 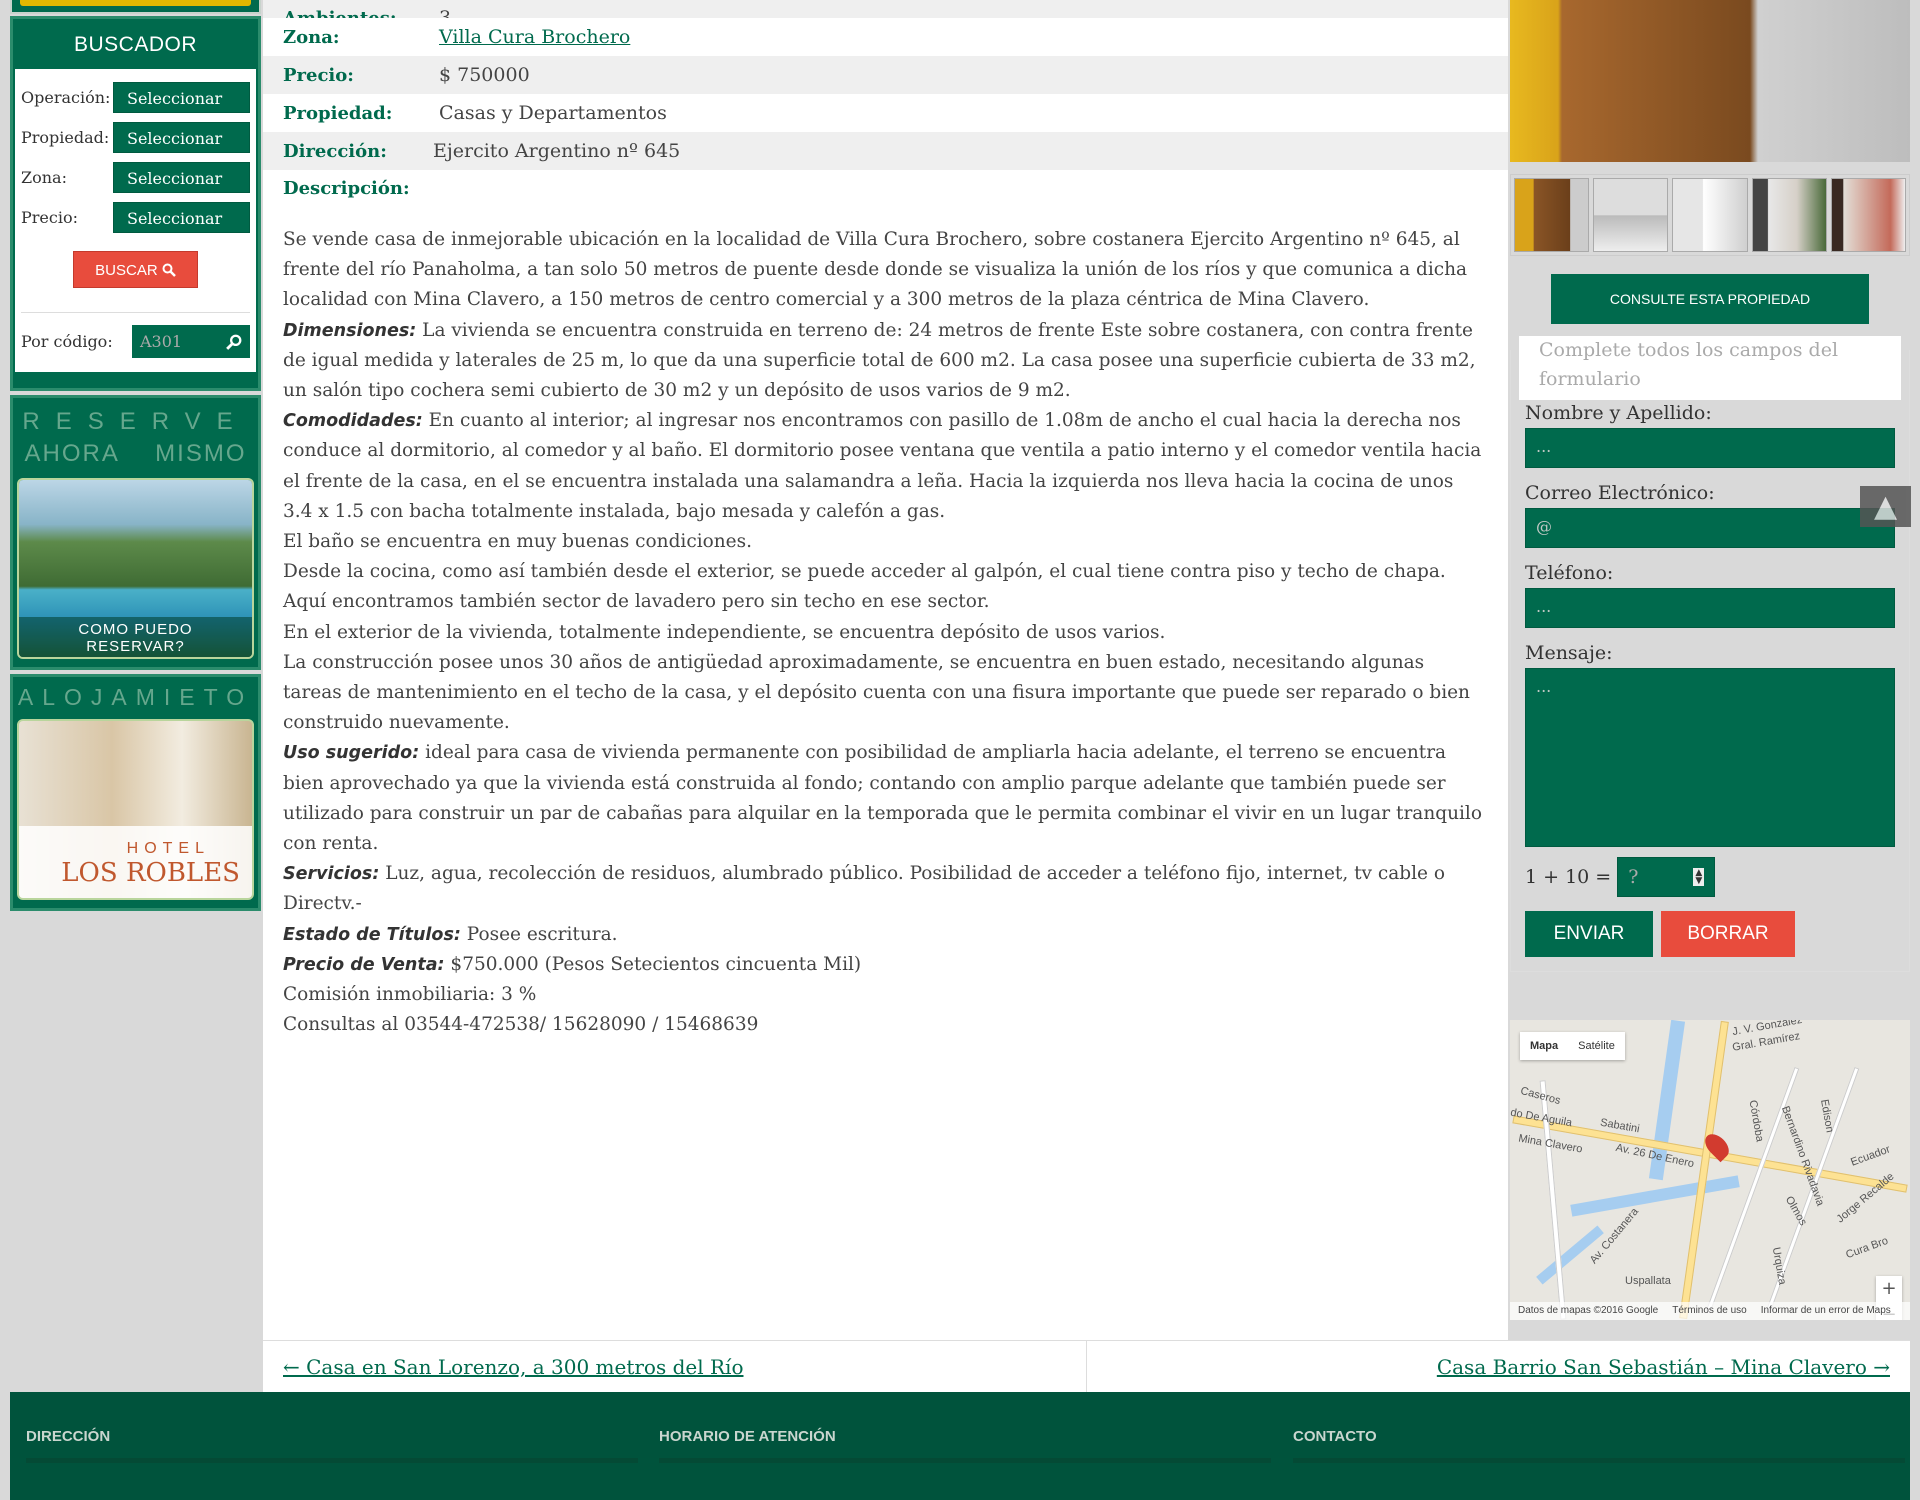 I want to click on reserve-promo-banner: COMO PUEDO RESERVAR?, so click(x=135, y=568).